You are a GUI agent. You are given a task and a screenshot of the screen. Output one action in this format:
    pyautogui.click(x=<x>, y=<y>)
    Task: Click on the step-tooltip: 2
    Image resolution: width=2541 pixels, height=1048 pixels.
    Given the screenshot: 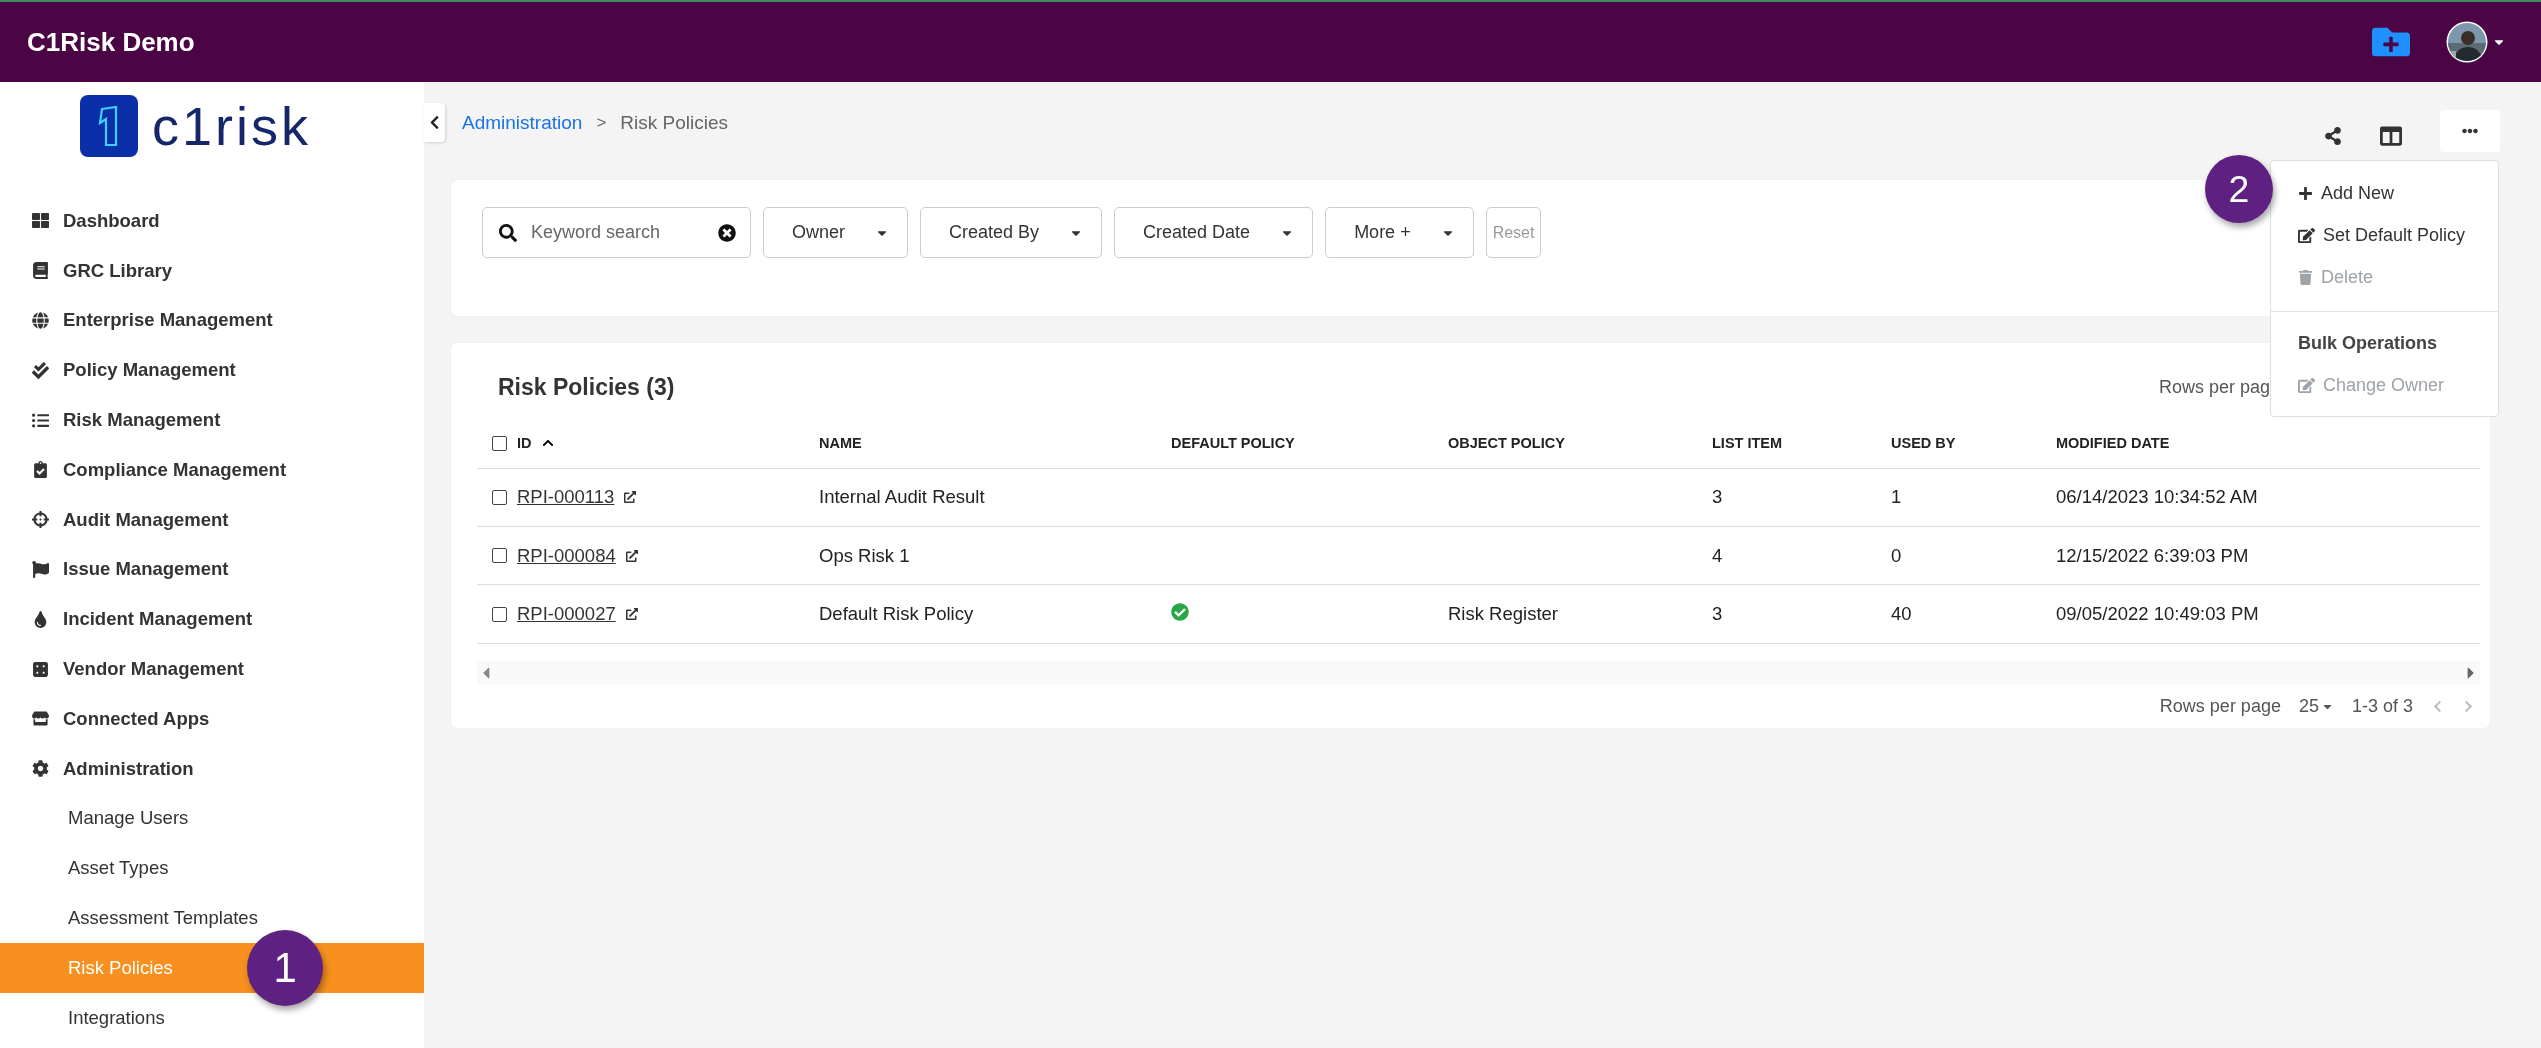 What is the action you would take?
    pyautogui.click(x=2239, y=189)
    